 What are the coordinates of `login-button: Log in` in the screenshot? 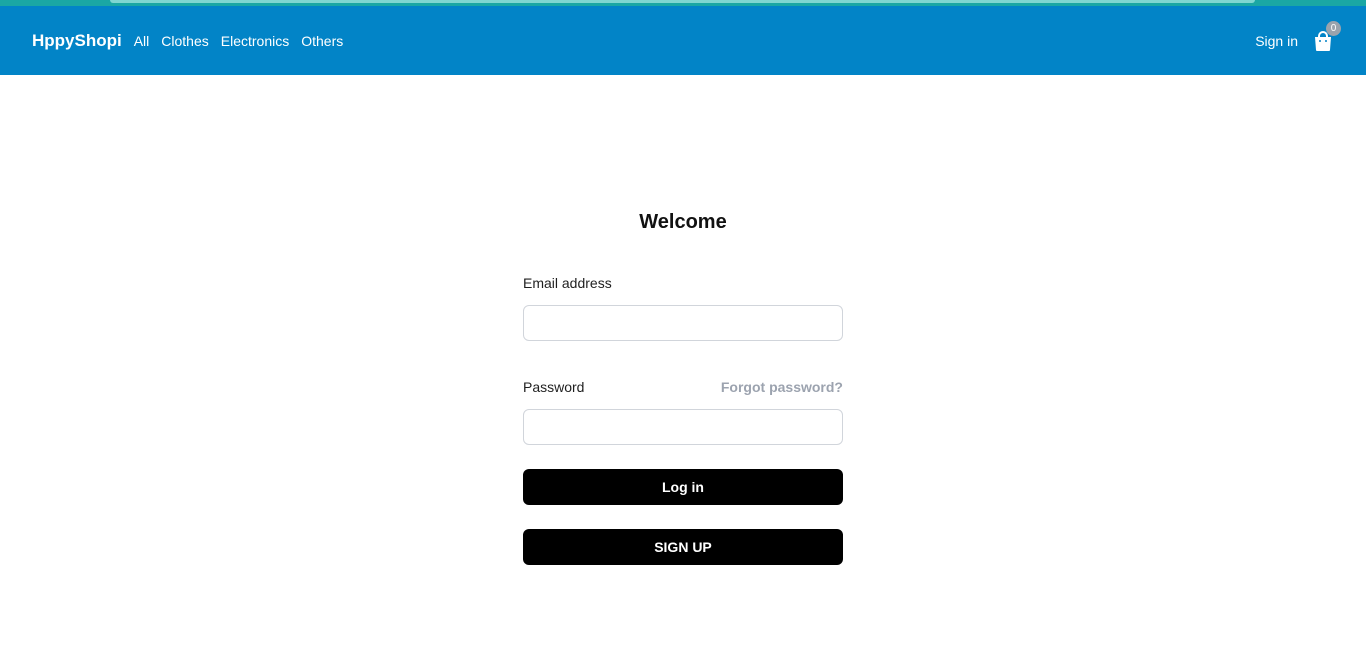 It's located at (683, 487).